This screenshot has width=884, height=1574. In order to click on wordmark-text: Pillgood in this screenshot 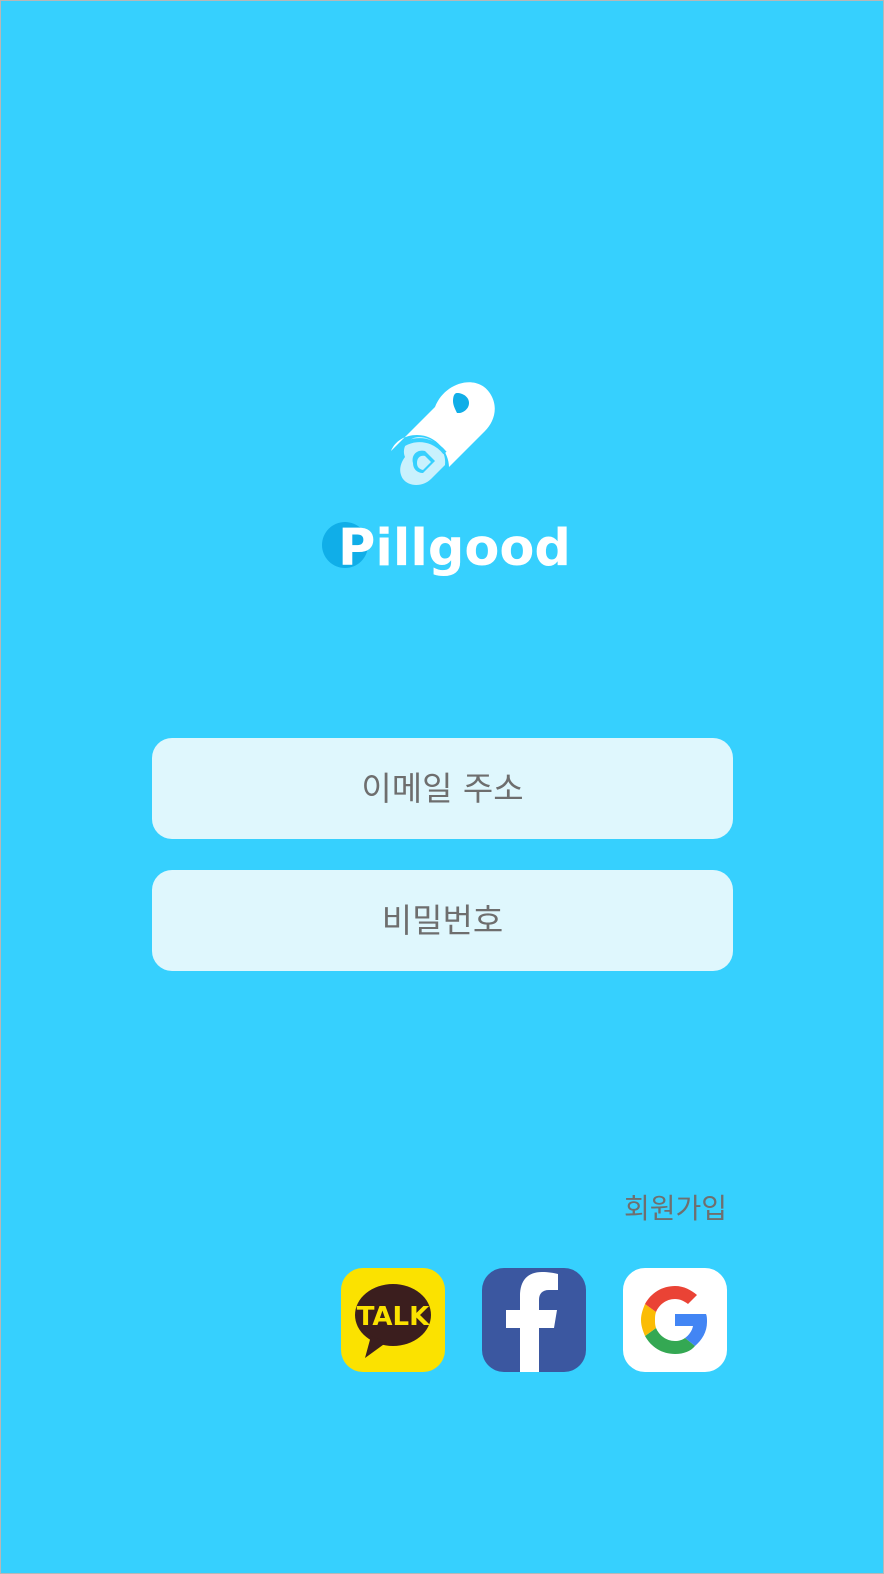, I will do `click(454, 549)`.